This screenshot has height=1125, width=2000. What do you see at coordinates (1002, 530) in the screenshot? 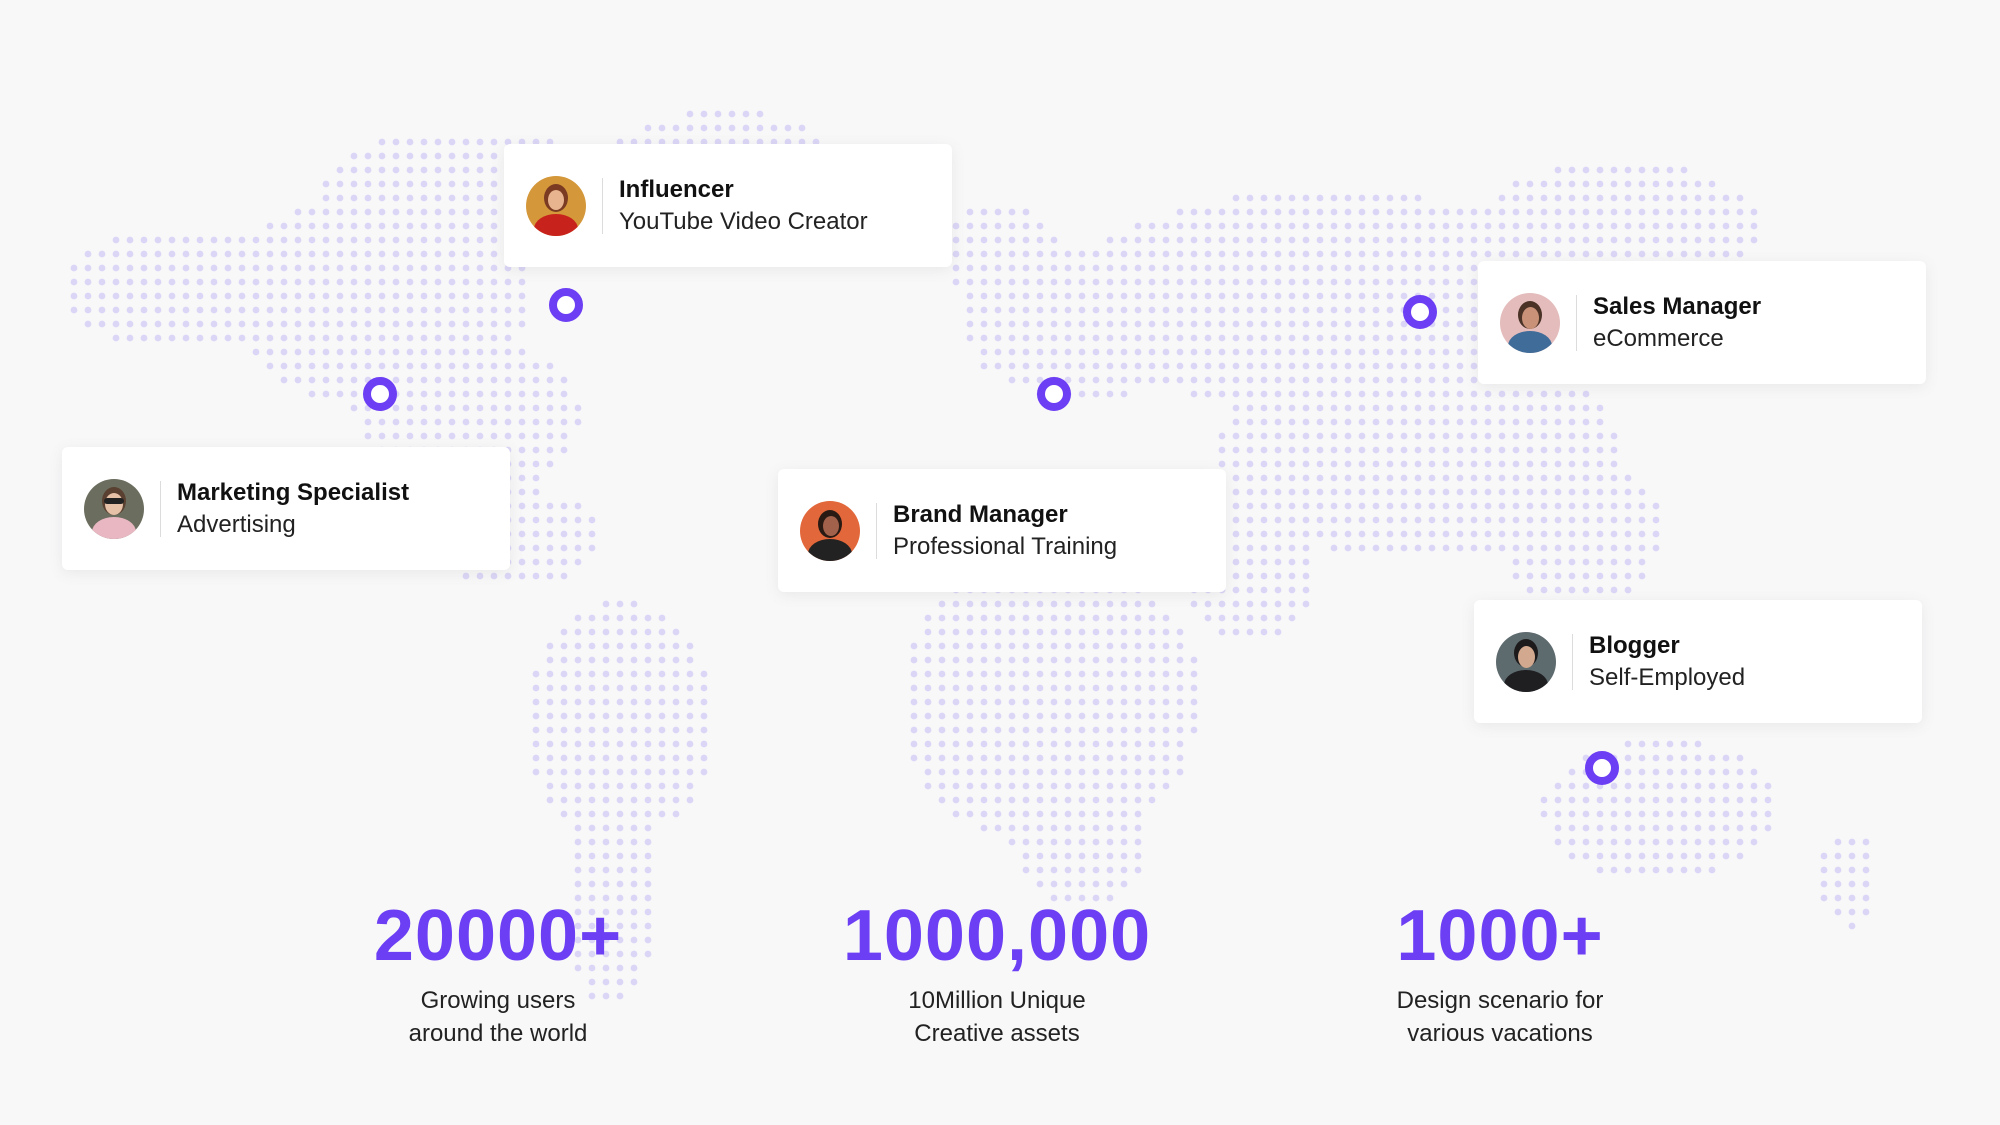
I see `profile-card-brand-manager: Brand Manager Professional Training` at bounding box center [1002, 530].